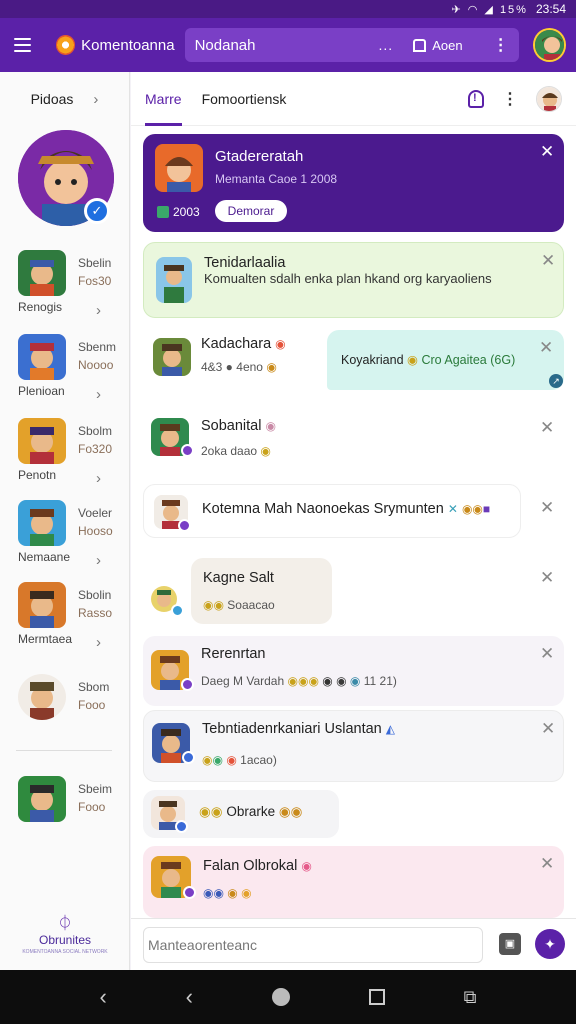 The width and height of the screenshot is (576, 1024). I want to click on sidebar-item-7: Sbeim Fooo, so click(65, 816).